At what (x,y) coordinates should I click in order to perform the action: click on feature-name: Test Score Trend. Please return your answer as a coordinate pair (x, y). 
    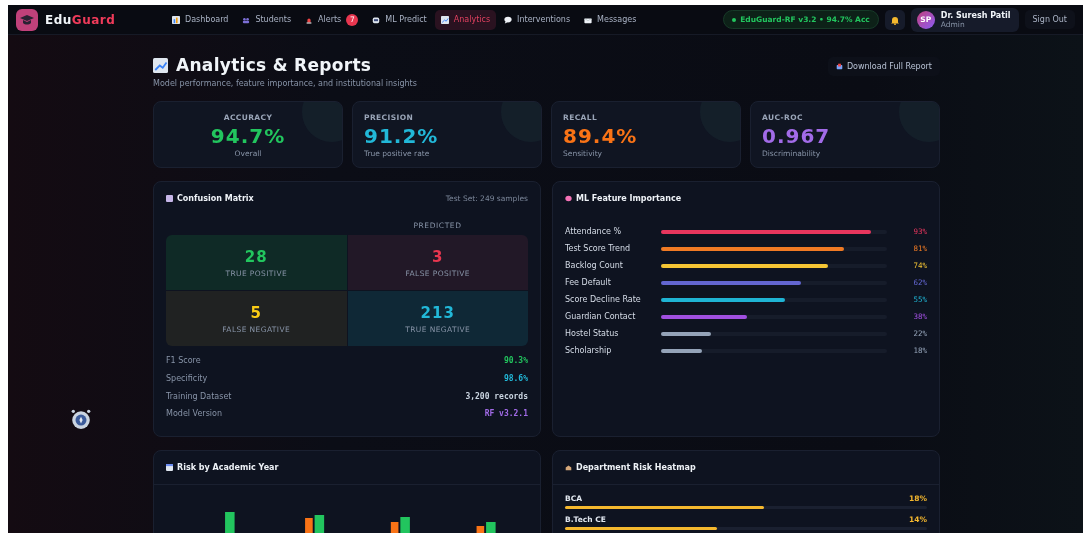
    Looking at the image, I should click on (598, 248).